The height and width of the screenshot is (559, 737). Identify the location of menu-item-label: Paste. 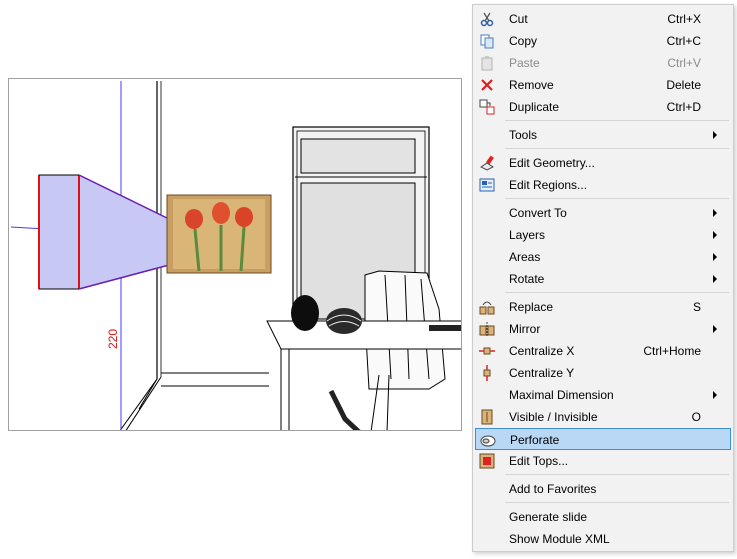
(524, 63).